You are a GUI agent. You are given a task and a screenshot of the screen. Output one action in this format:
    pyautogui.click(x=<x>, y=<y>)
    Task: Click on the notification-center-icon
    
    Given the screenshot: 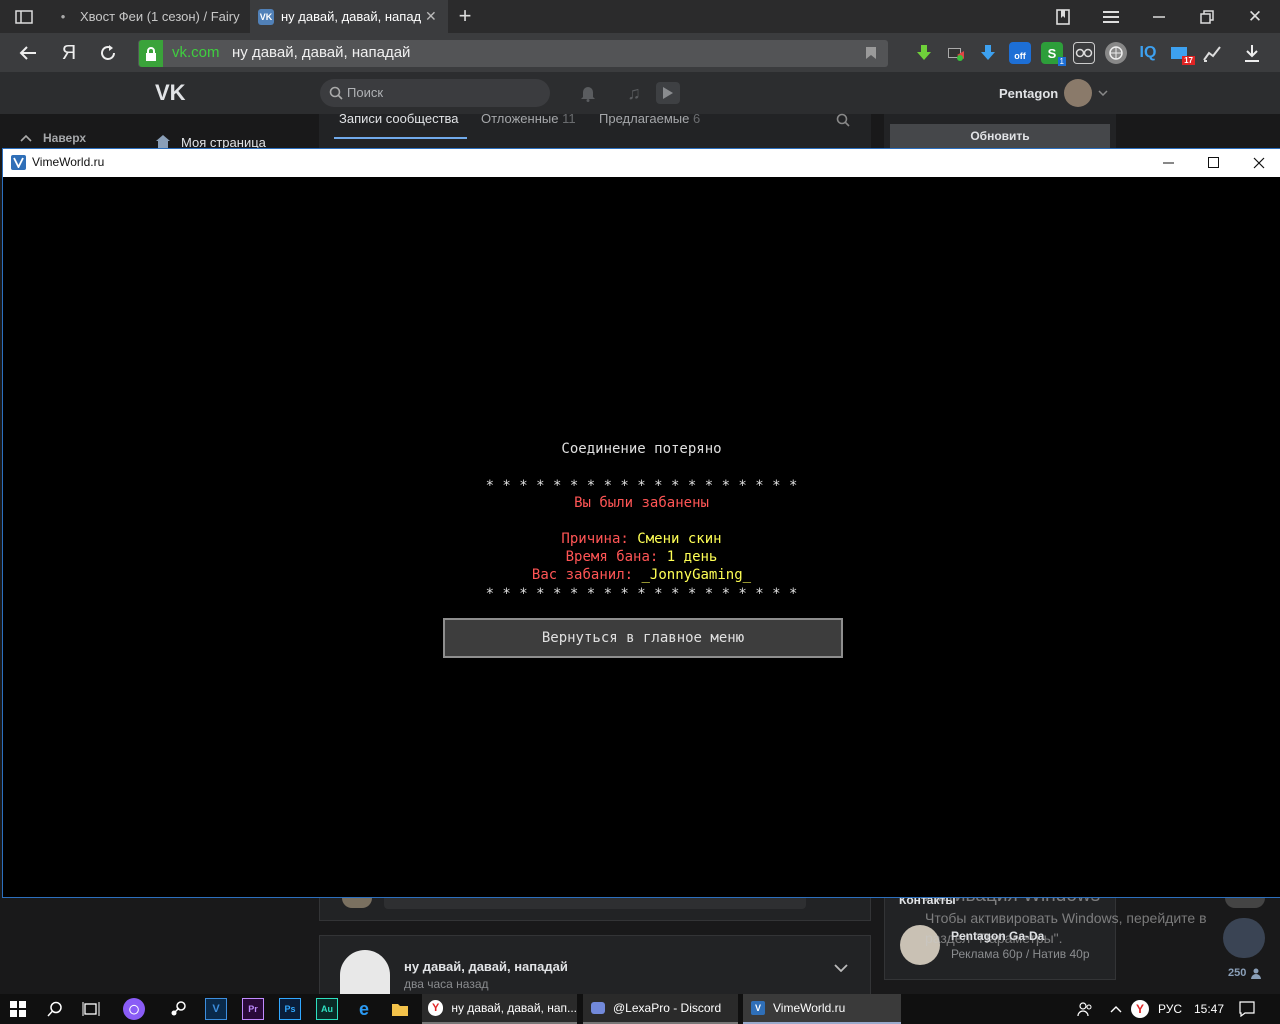 What is the action you would take?
    pyautogui.click(x=1247, y=1009)
    